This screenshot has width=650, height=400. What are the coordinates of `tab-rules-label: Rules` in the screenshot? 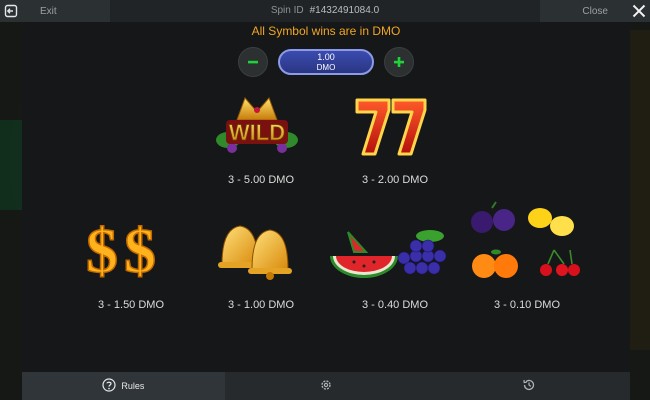 It's located at (132, 386).